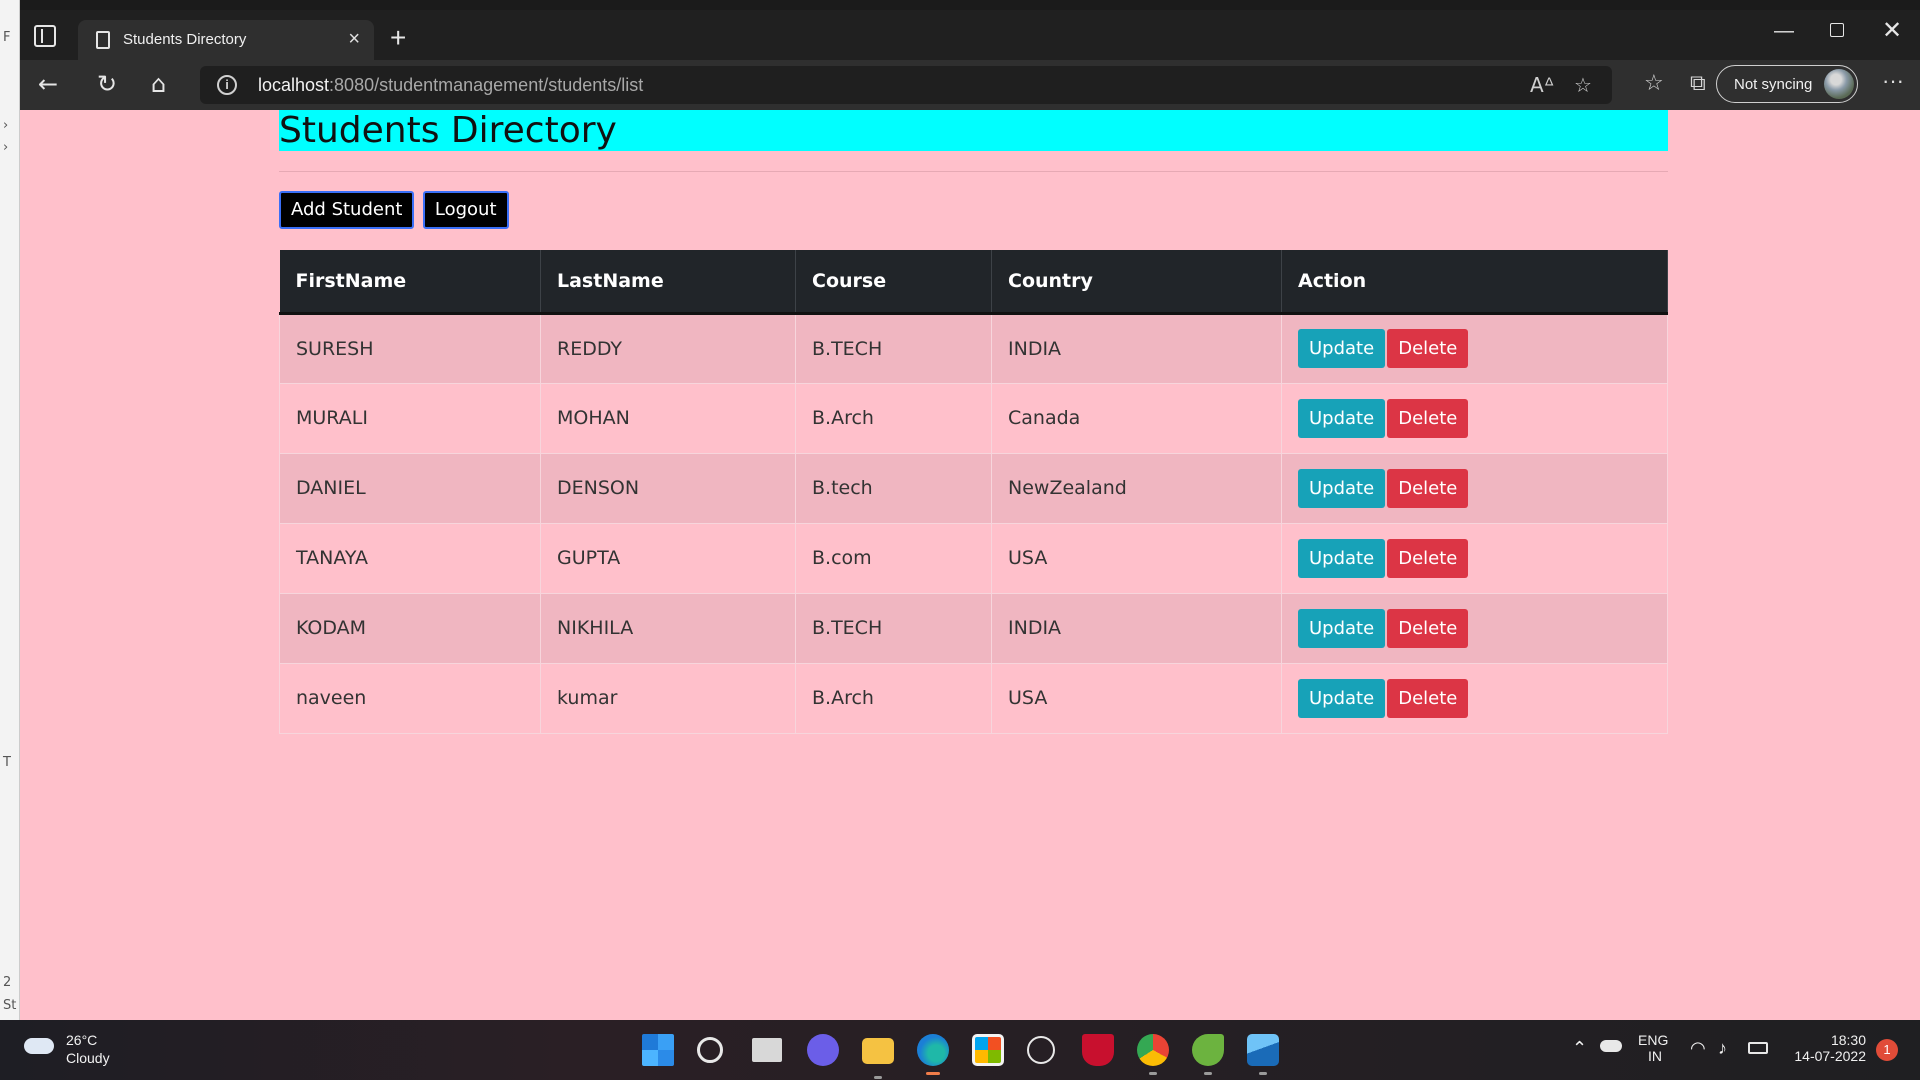 This screenshot has height=1080, width=1920. I want to click on chevron-right-icon: ›, so click(6, 147).